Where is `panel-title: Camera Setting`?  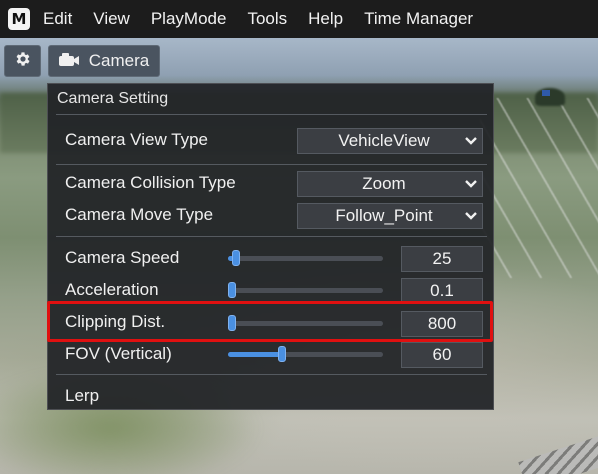 panel-title: Camera Setting is located at coordinates (113, 98).